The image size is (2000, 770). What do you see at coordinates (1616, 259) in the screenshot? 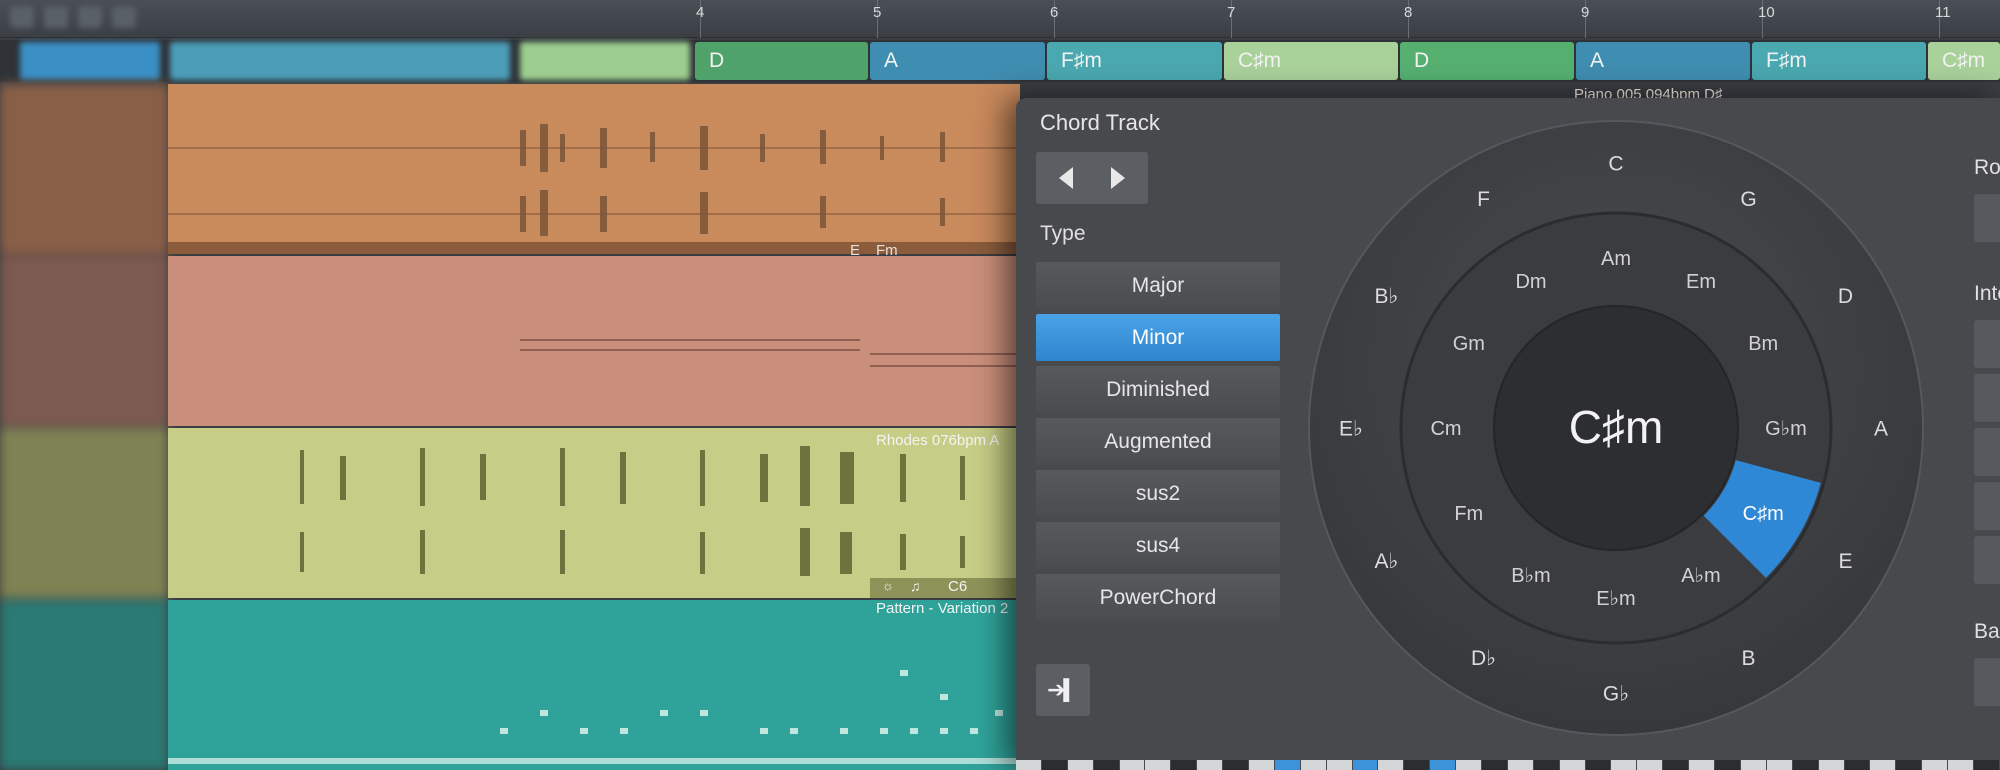
I see `wheel-minor-key: Am` at bounding box center [1616, 259].